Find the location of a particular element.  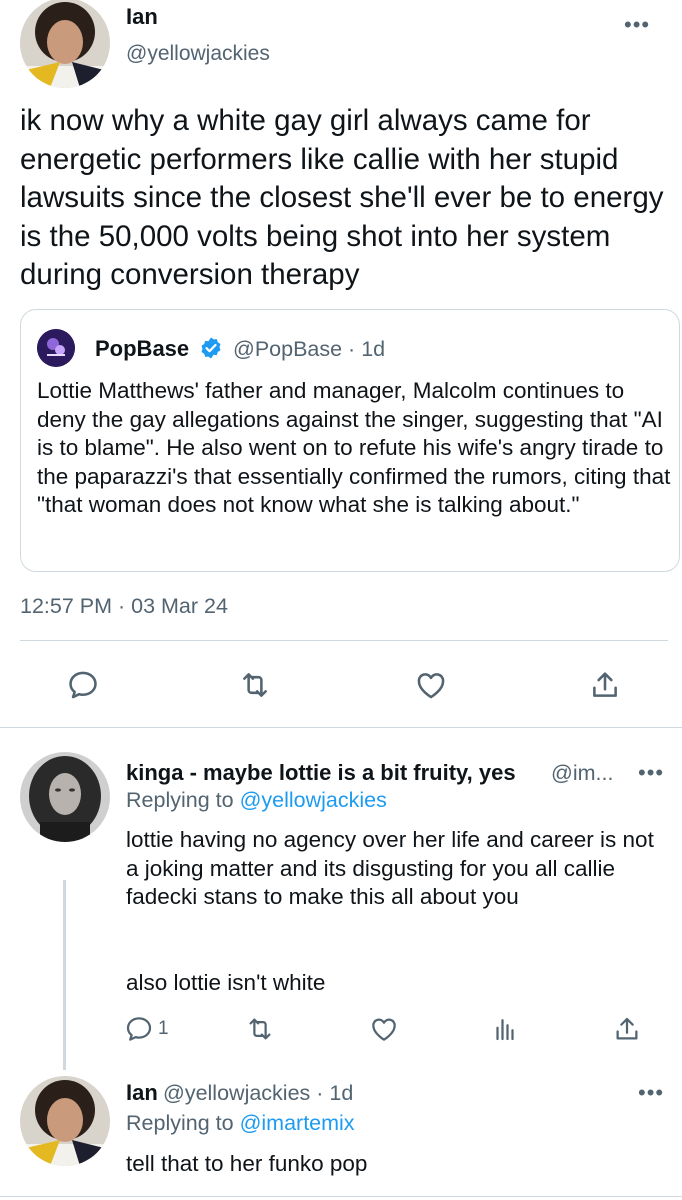

quoted-handle: @PopBase · 1d is located at coordinates (309, 349).